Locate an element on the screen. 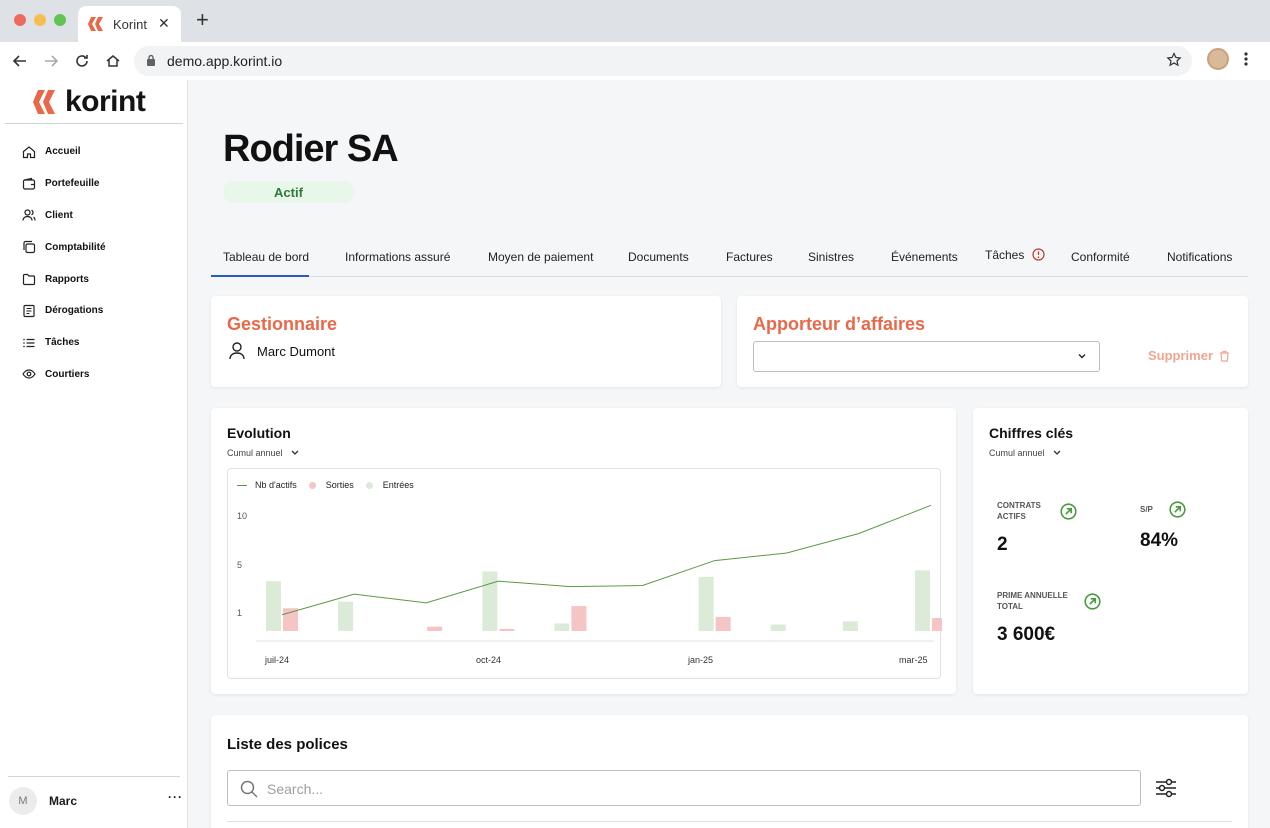  tab-notifications: Notifications is located at coordinates (1199, 259).